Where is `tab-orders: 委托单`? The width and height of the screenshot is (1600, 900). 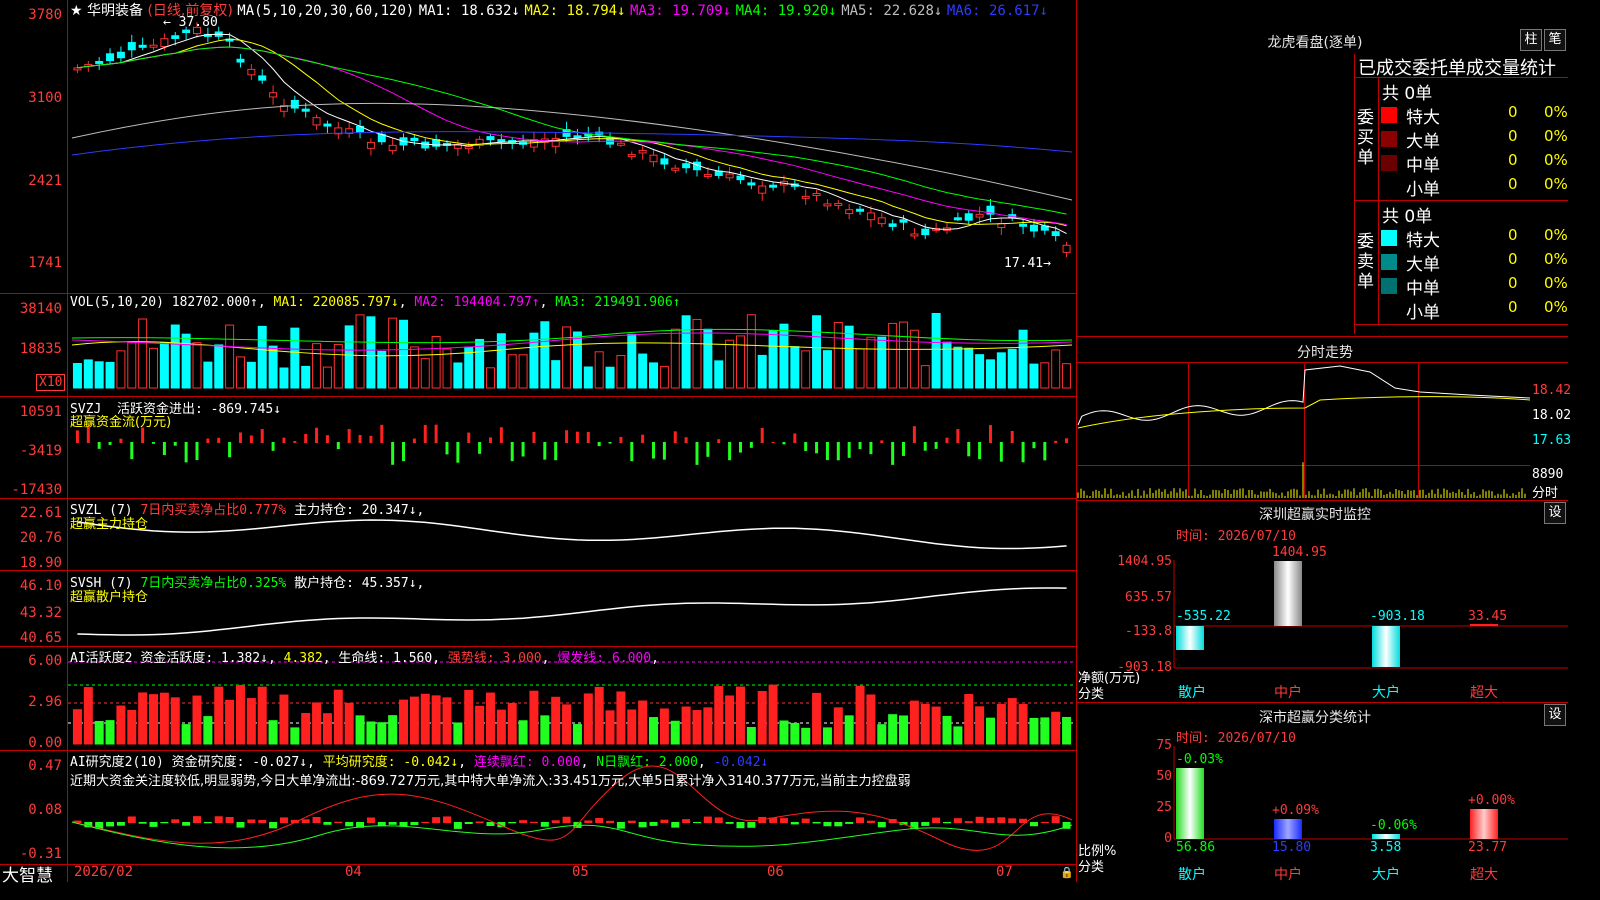 tab-orders: 委托单 is located at coordinates (1439, 68).